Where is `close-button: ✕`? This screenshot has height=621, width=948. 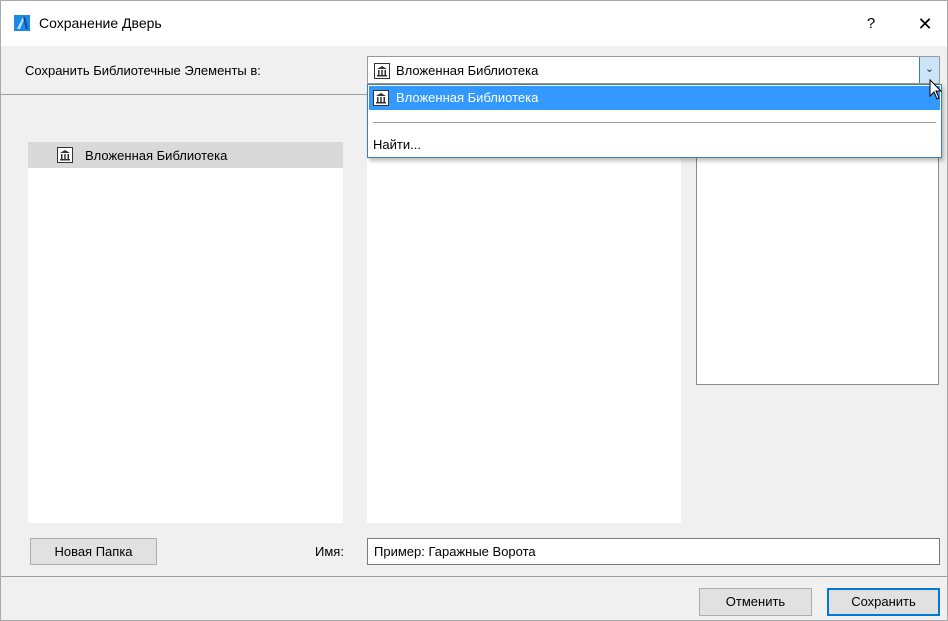
close-button: ✕ is located at coordinates (925, 24).